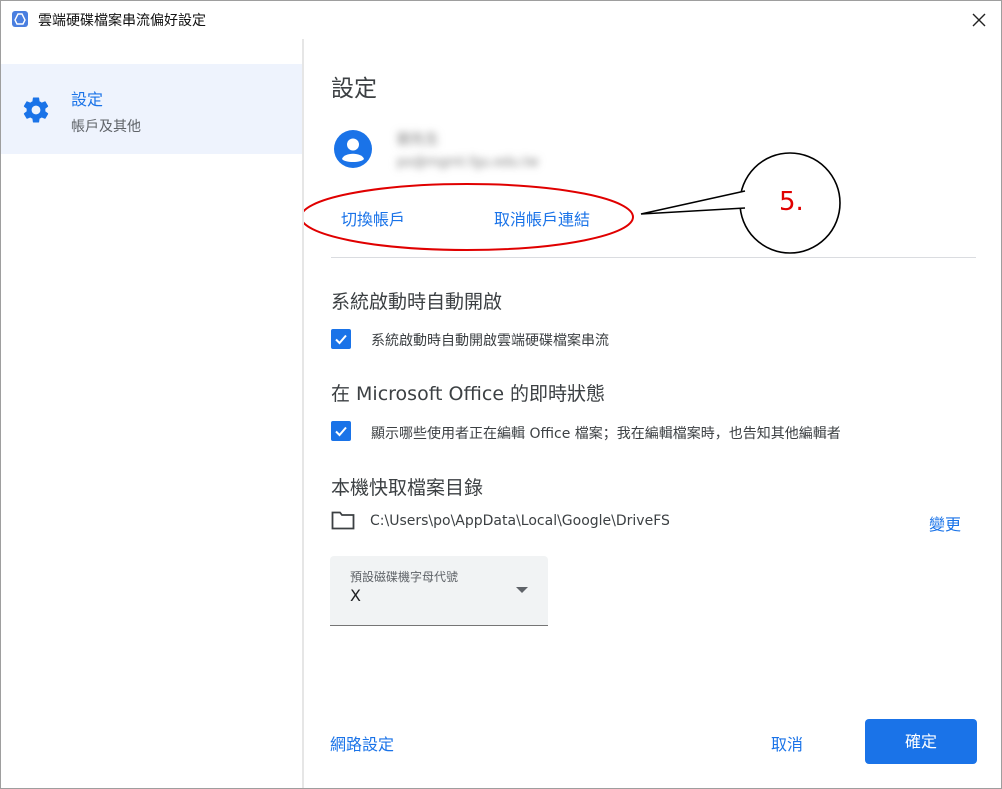 Image resolution: width=1002 pixels, height=789 pixels. Describe the element at coordinates (355, 595) in the screenshot. I see `drive-letter-value: X` at that location.